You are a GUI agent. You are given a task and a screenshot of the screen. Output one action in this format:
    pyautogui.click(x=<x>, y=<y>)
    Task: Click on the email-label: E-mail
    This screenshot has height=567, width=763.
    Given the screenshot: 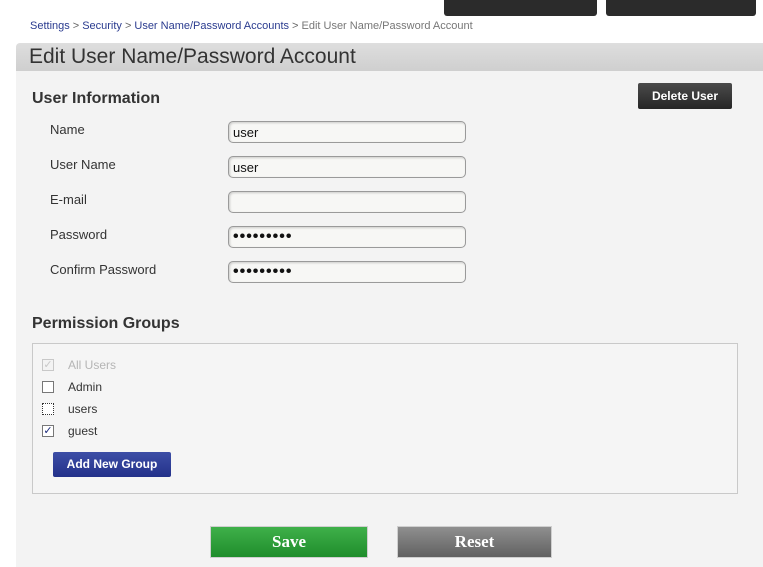 What is the action you would take?
    pyautogui.click(x=68, y=199)
    